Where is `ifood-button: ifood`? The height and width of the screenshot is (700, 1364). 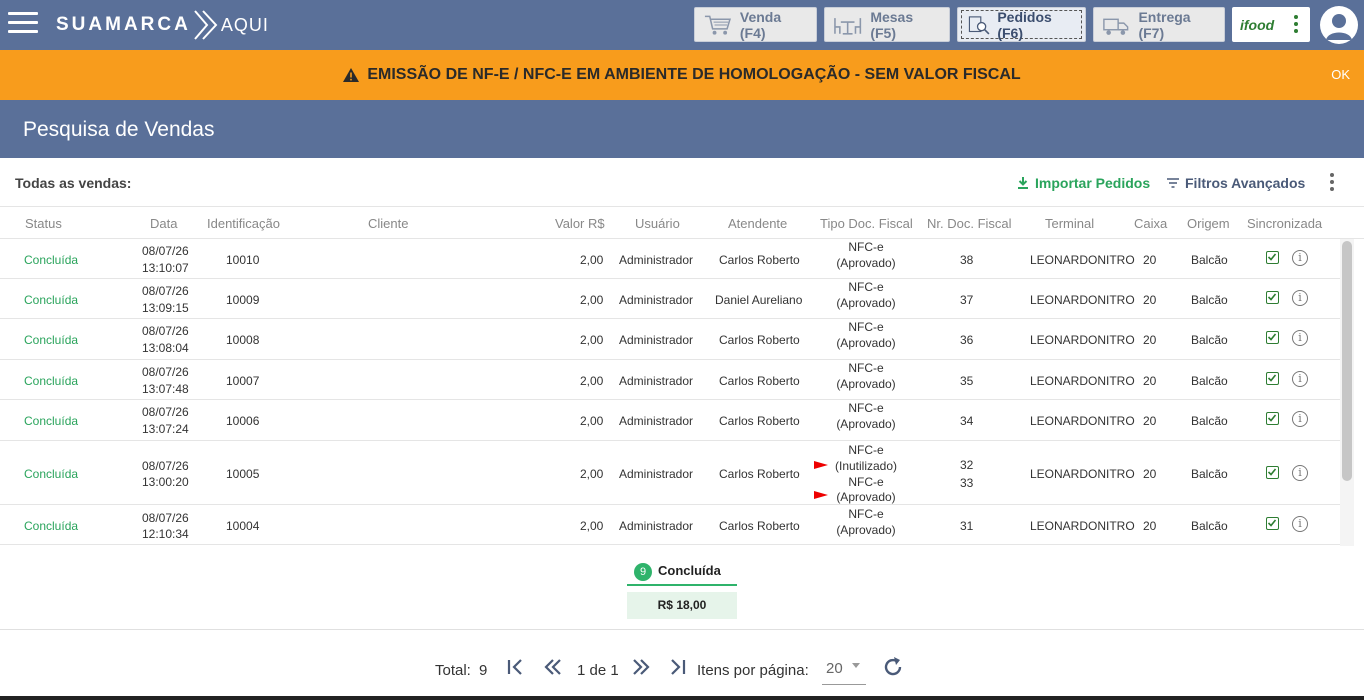
ifood-button: ifood is located at coordinates (1271, 24).